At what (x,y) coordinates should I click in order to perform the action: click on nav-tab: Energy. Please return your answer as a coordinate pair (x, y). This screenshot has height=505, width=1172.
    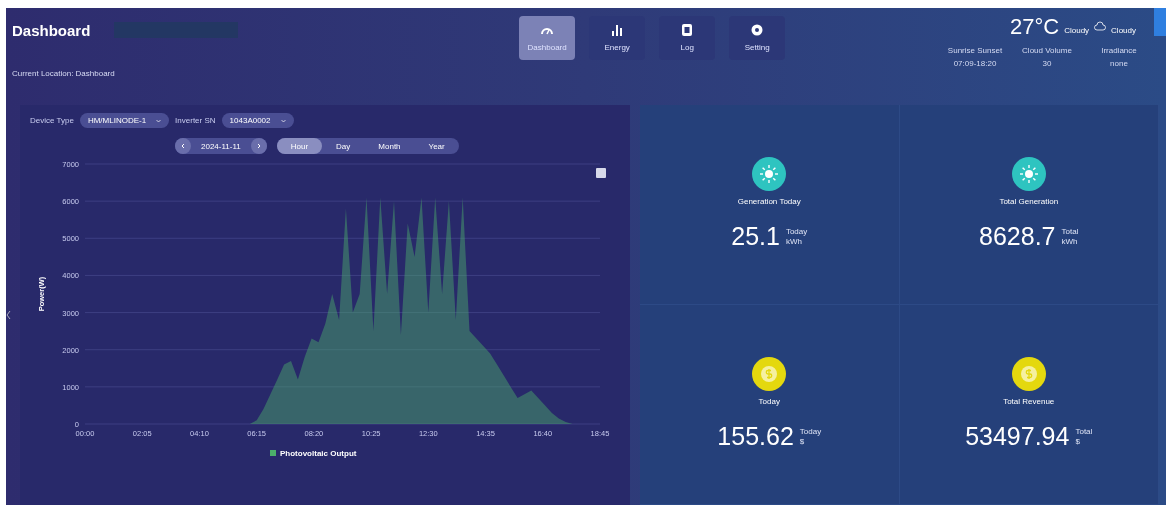
    Looking at the image, I should click on (617, 38).